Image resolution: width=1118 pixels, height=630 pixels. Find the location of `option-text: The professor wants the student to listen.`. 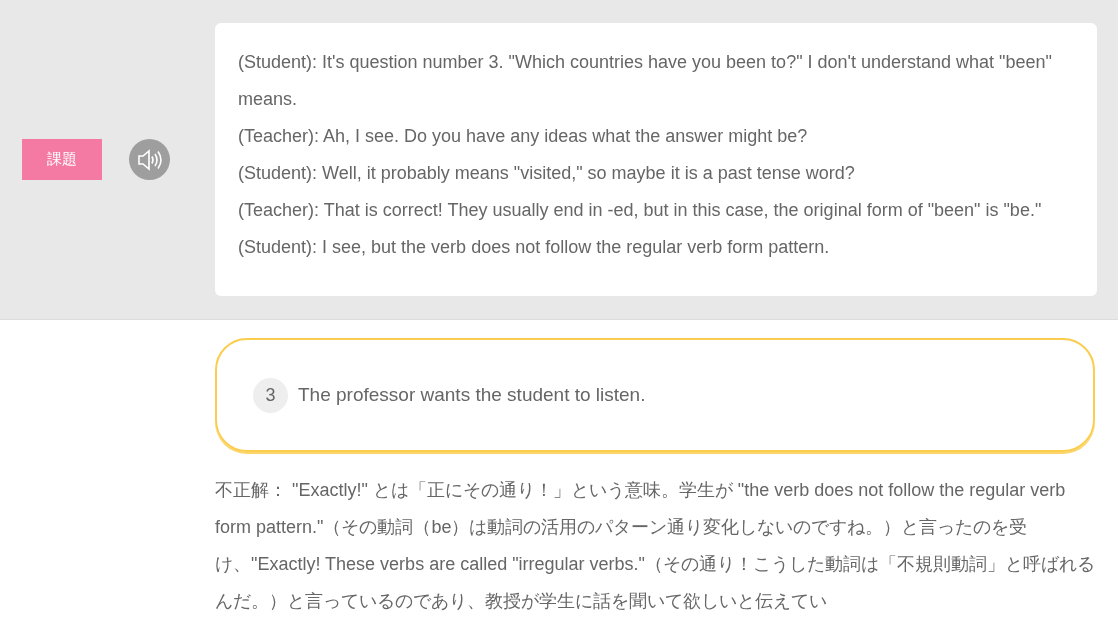

option-text: The professor wants the student to listen. is located at coordinates (472, 394).